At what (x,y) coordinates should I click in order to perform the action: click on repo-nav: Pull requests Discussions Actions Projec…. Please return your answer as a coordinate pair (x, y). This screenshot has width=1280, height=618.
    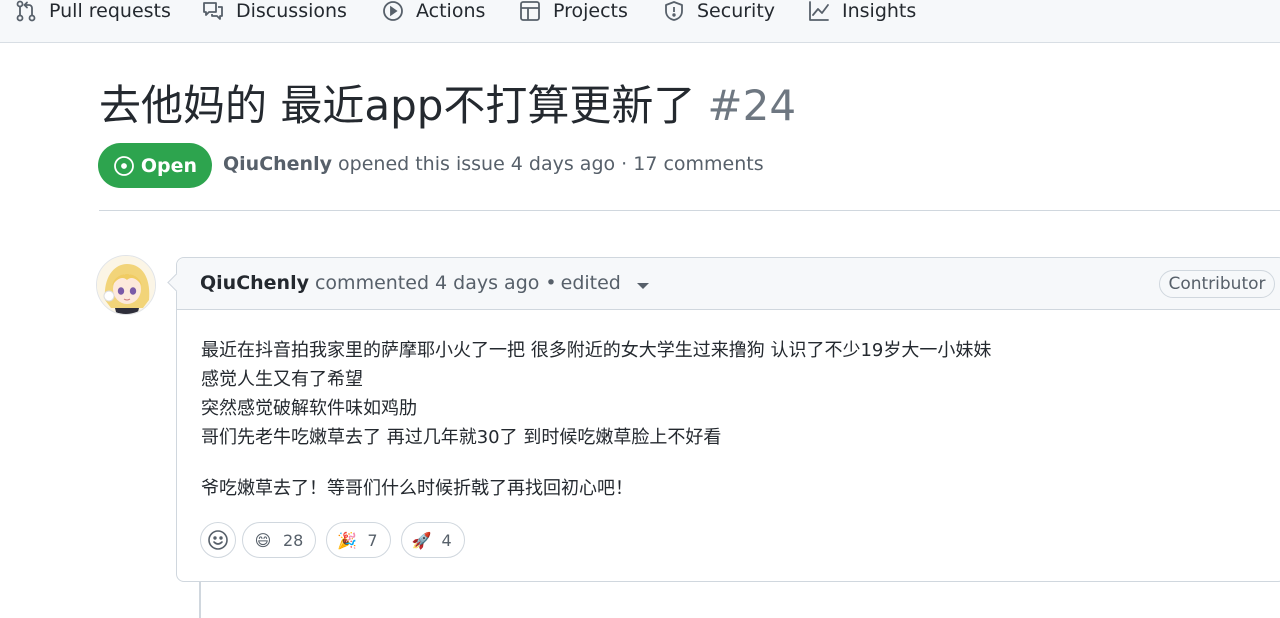
    Looking at the image, I should click on (640, 21).